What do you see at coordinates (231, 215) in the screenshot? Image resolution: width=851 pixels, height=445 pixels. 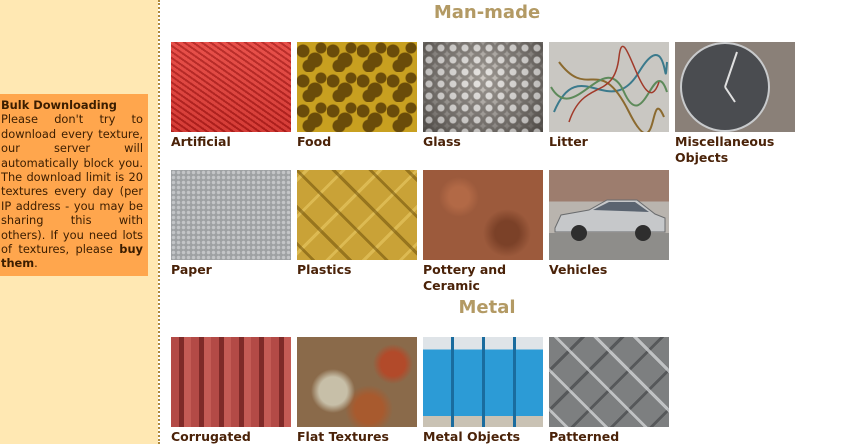 I see `gray-dotted-paper-thumbnail` at bounding box center [231, 215].